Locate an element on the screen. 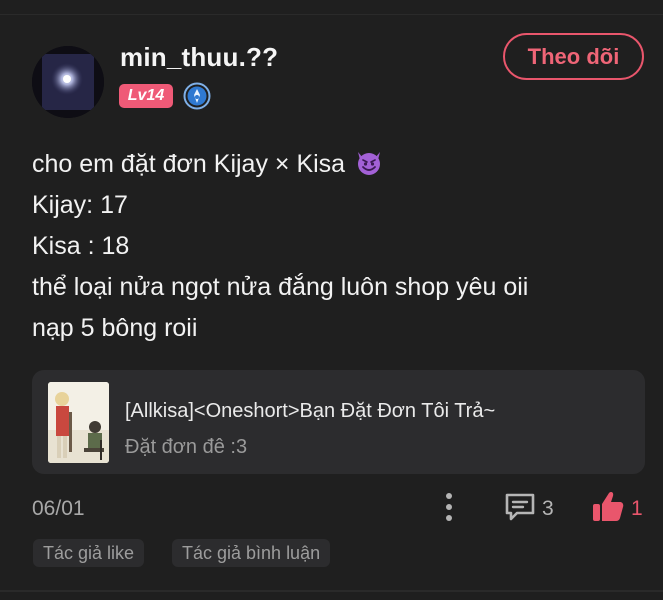  top-divider is located at coordinates (331, 14).